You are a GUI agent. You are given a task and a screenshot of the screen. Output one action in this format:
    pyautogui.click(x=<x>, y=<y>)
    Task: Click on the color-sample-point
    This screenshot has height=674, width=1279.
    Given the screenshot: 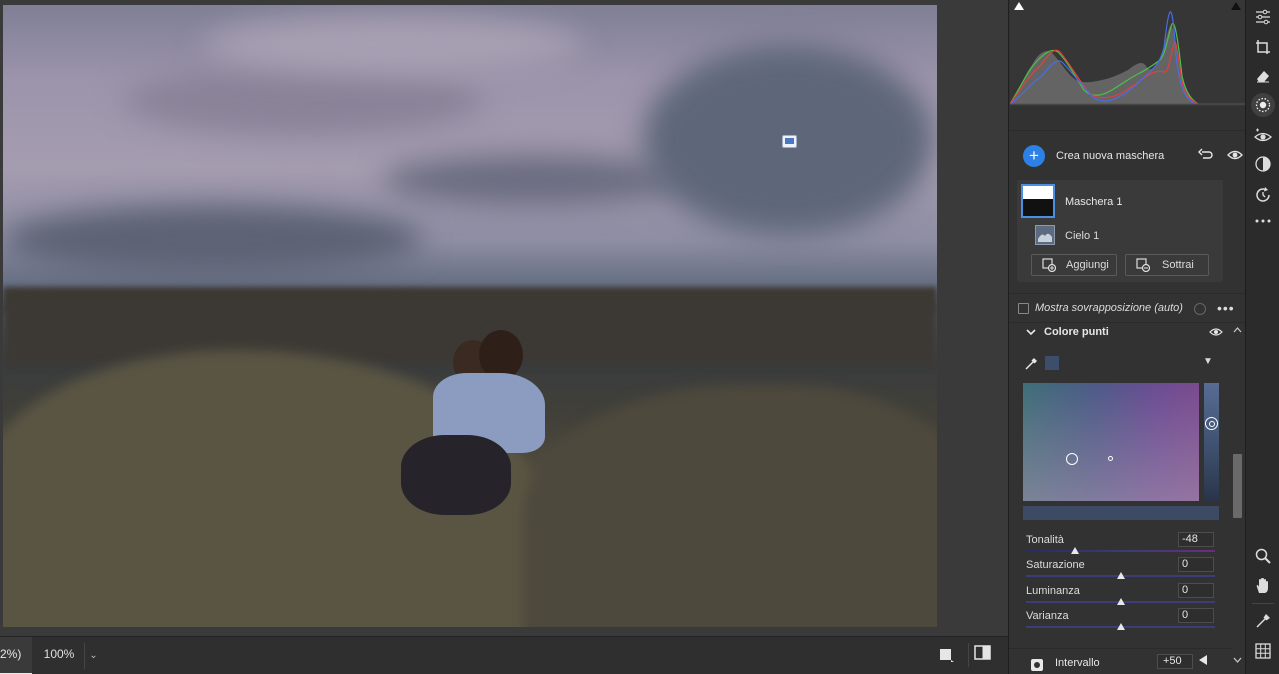 What is the action you would take?
    pyautogui.click(x=1110, y=458)
    